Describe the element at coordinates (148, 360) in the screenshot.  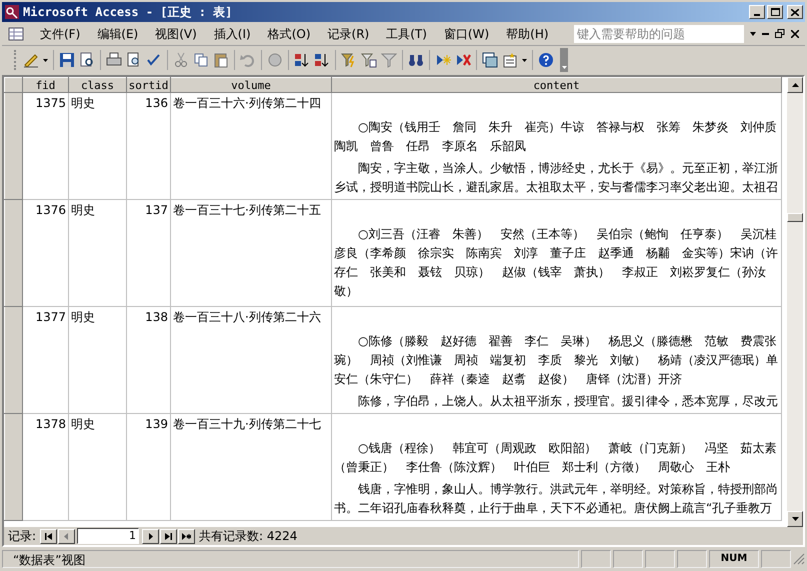
I see `table-cell: 138` at that location.